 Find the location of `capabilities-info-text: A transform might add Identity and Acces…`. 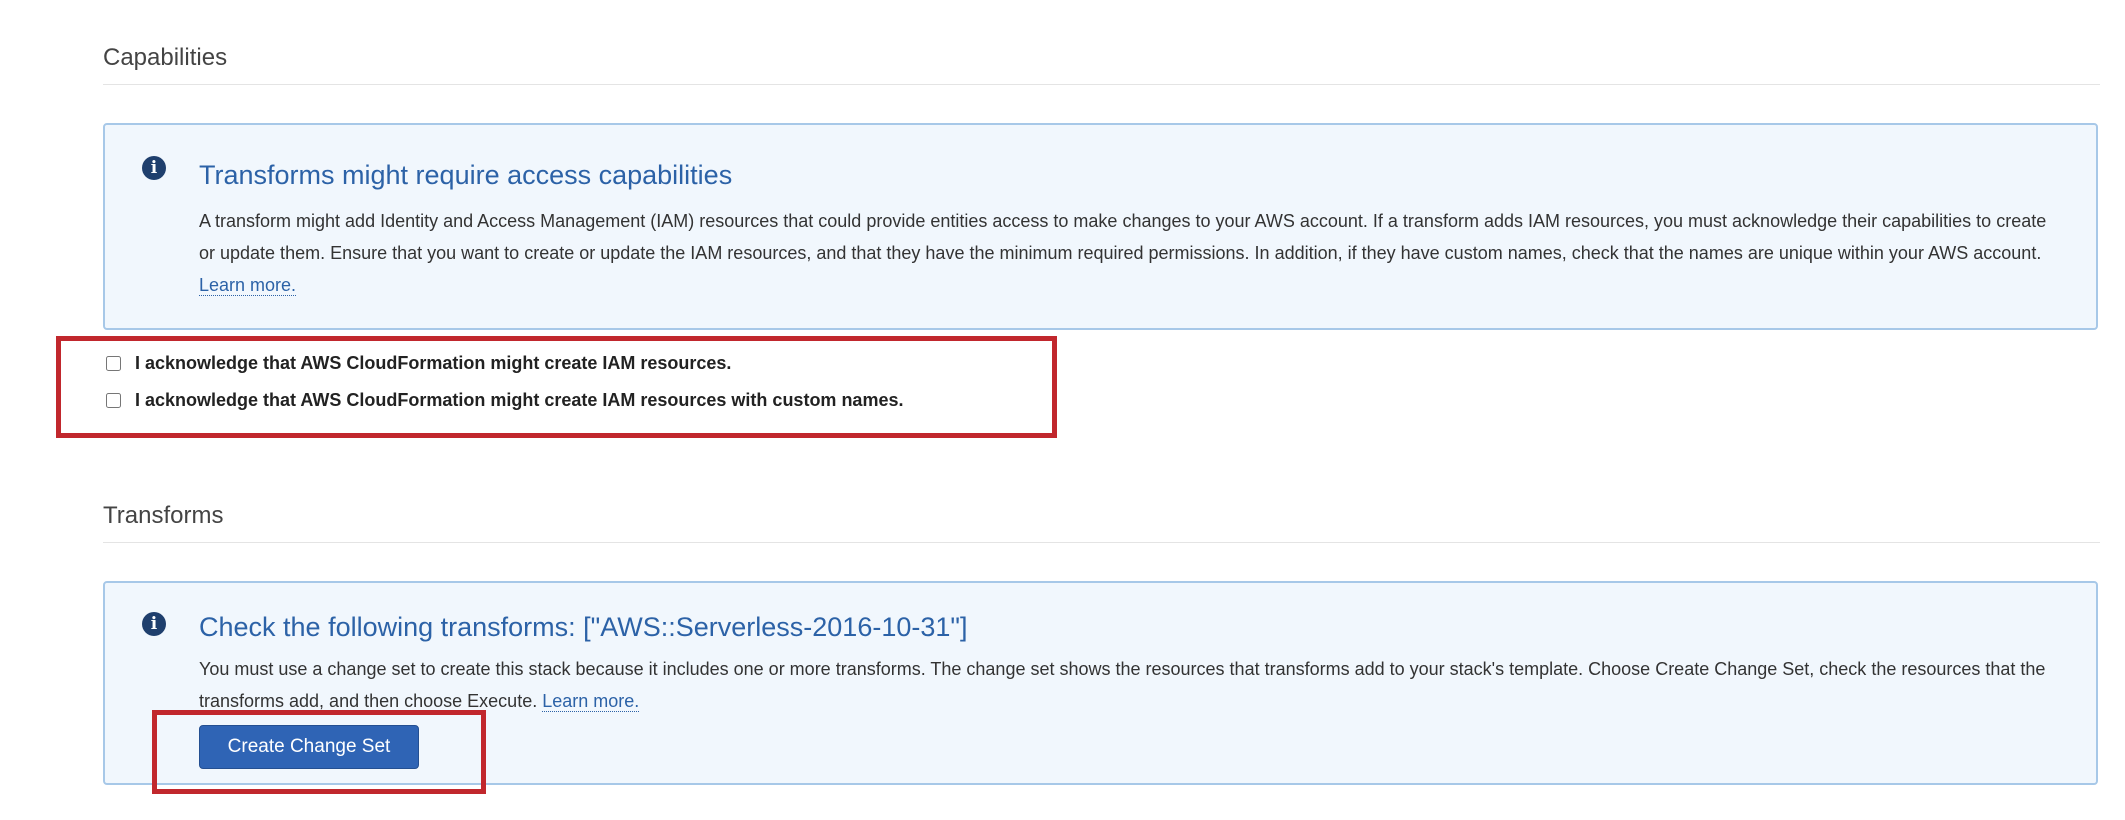

capabilities-info-text: A transform might add Identity and Acces… is located at coordinates (1123, 237).